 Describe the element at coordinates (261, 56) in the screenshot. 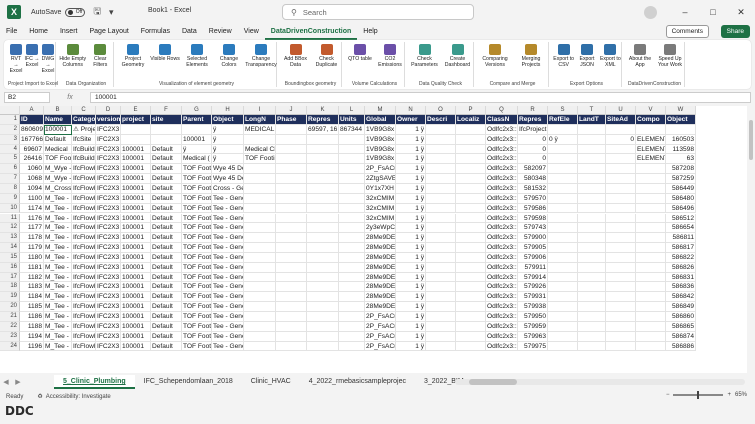

I see `ribbon-button: Change Transparency` at that location.